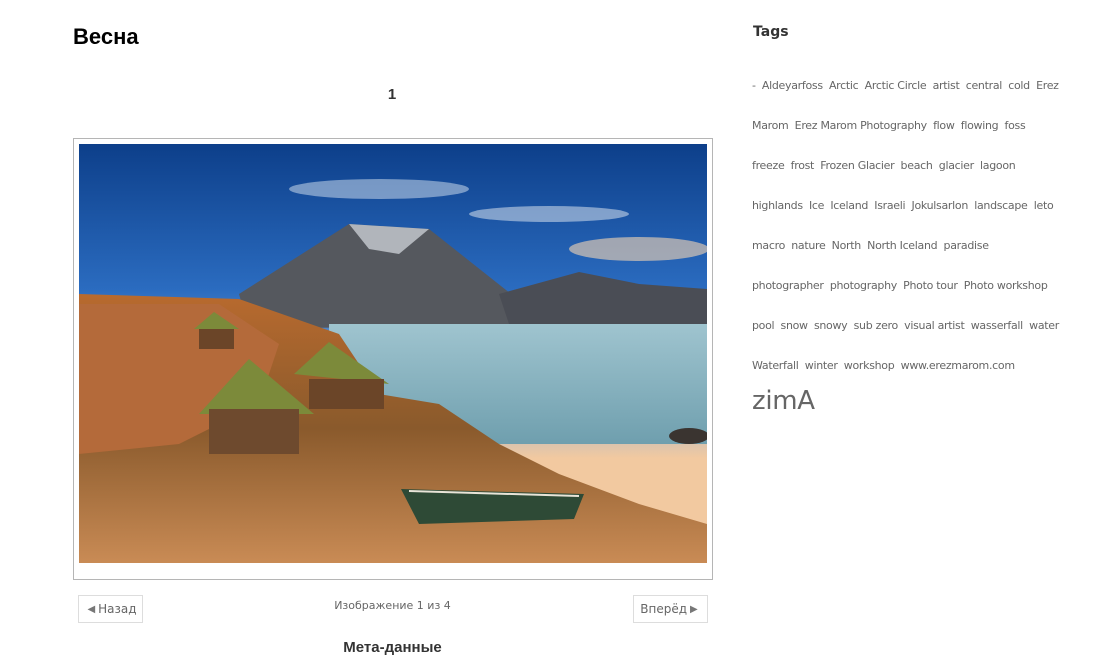 The height and width of the screenshot is (660, 1099). What do you see at coordinates (946, 85) in the screenshot?
I see `tag-link: artist` at bounding box center [946, 85].